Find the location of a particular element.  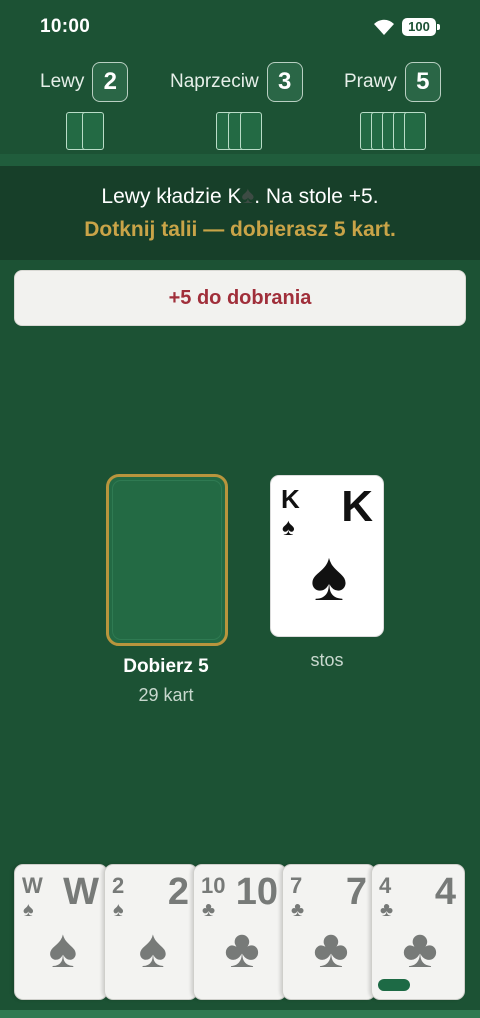

discard-pile-label: stos is located at coordinates (327, 660).